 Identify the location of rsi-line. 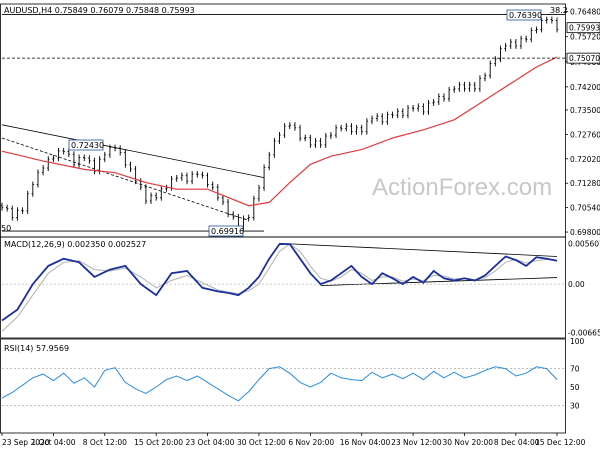
(279, 384).